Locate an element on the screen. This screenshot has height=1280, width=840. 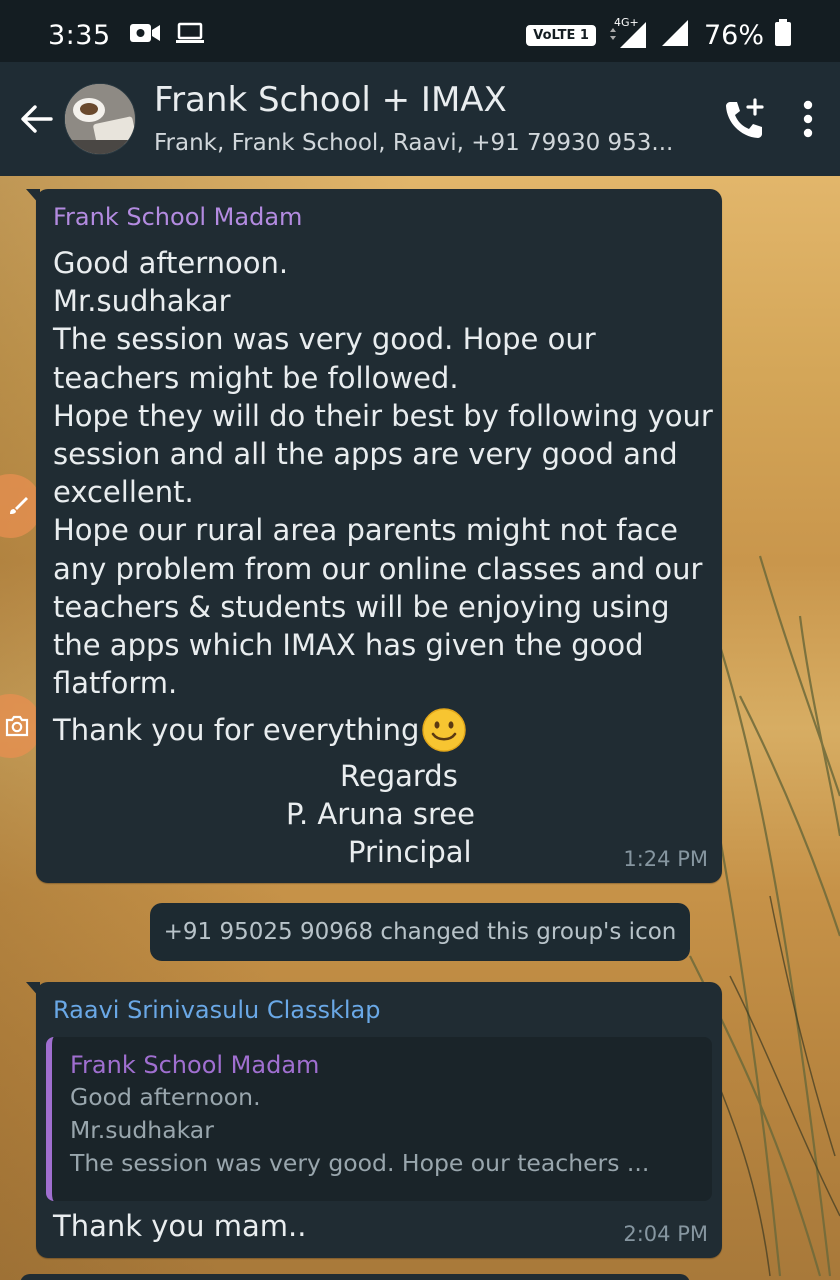
smiley-emoji is located at coordinates (444, 730).